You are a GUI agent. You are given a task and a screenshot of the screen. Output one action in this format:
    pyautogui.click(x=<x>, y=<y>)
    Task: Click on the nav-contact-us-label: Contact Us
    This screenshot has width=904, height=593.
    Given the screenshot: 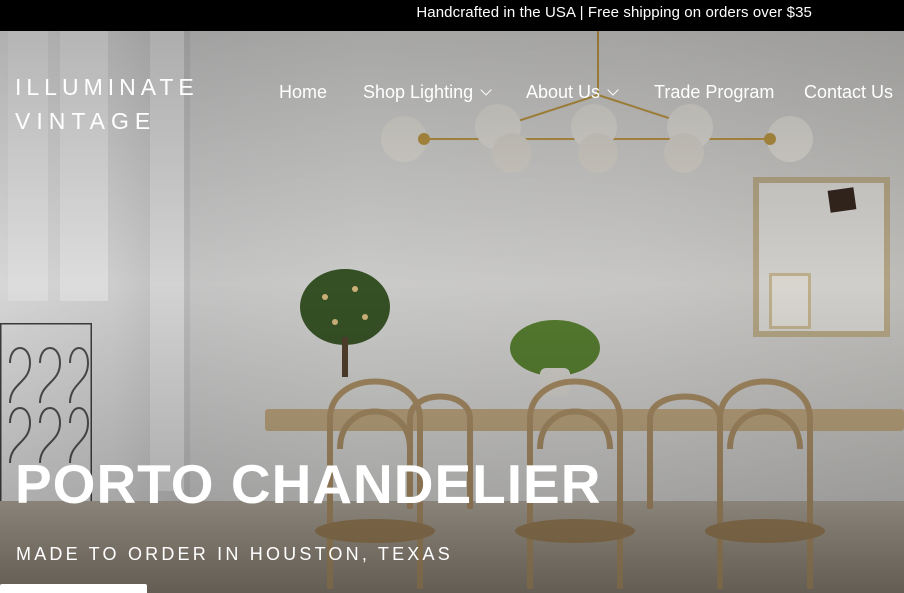 What is the action you would take?
    pyautogui.click(x=849, y=92)
    